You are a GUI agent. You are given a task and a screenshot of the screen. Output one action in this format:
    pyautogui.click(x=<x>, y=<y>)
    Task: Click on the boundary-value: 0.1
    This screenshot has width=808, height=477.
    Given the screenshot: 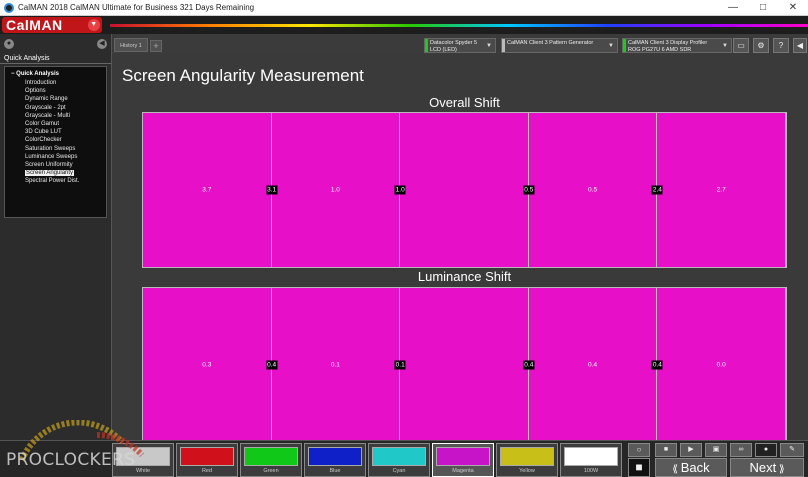 What is the action you would take?
    pyautogui.click(x=400, y=364)
    